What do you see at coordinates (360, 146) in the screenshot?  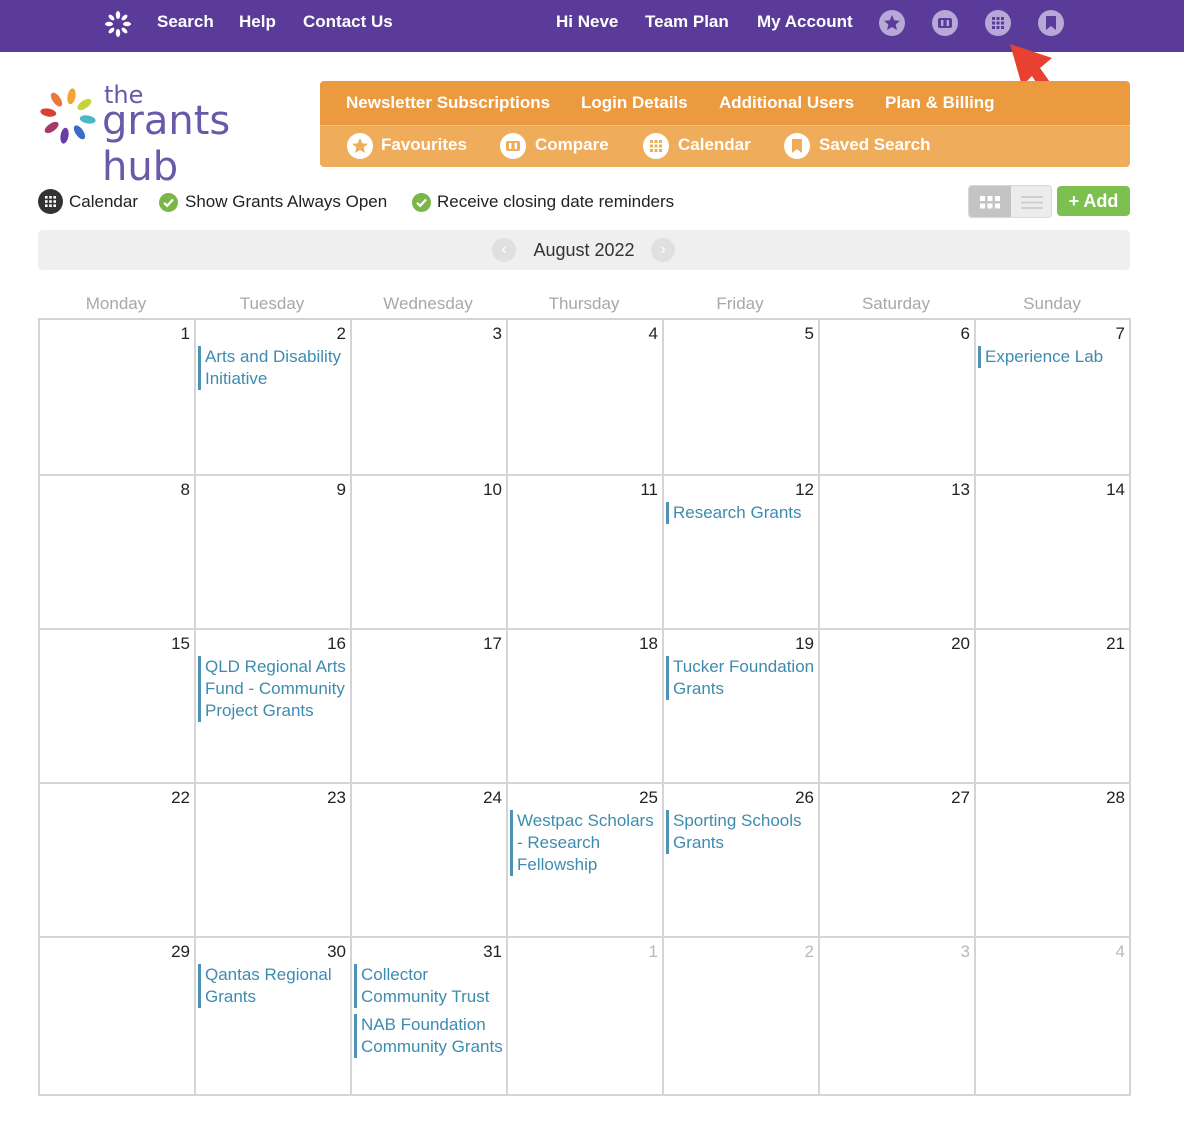 I see `favourites-star-icon` at bounding box center [360, 146].